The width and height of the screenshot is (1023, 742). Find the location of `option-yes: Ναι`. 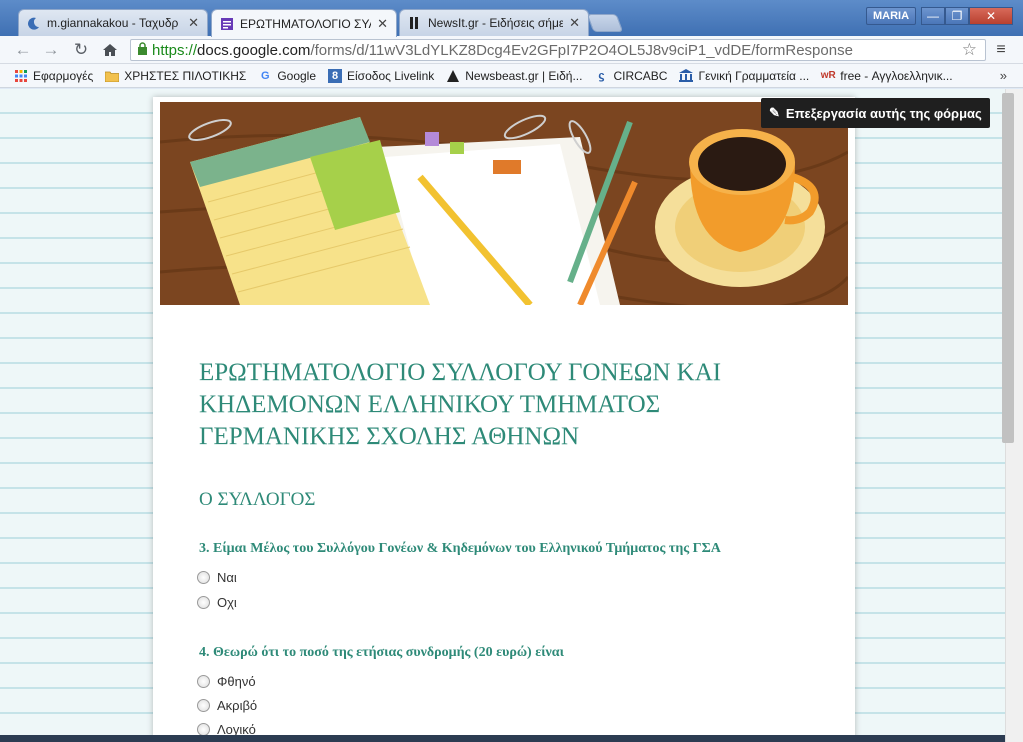

option-yes: Ναι is located at coordinates (217, 577).